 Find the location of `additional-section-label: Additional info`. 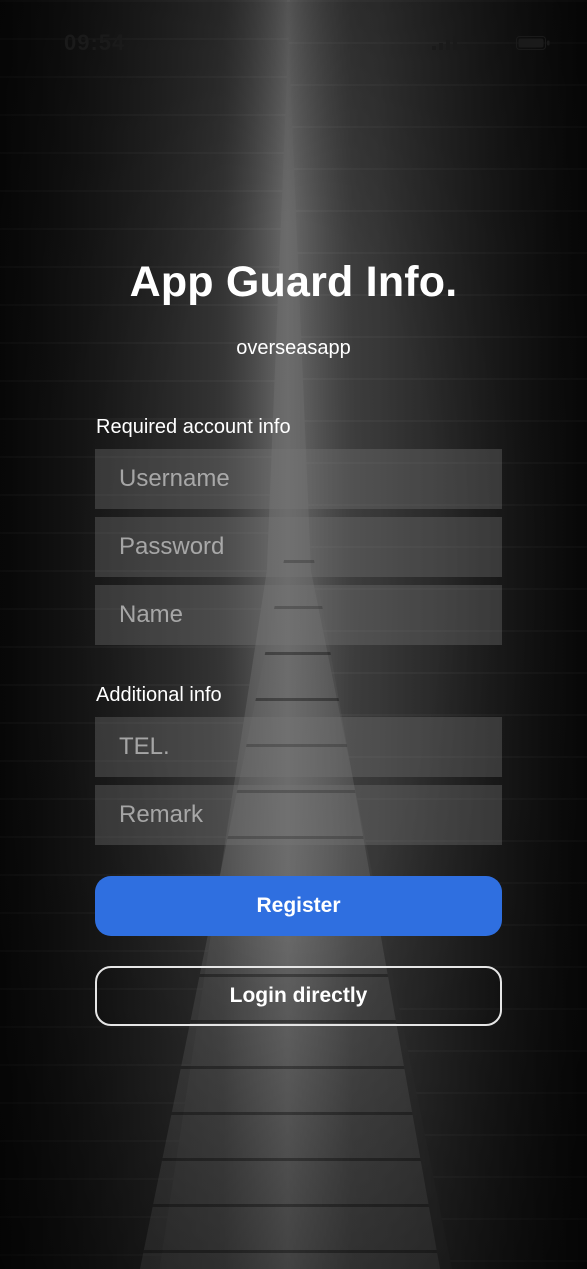

additional-section-label: Additional info is located at coordinates (159, 695).